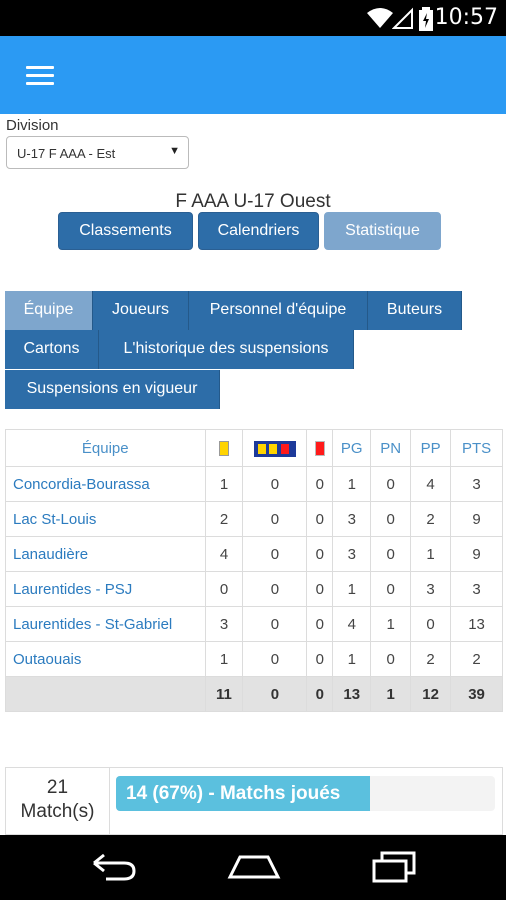 The image size is (506, 900). I want to click on table-row: Concordia-Bourassa 1 0 0 1 0 4 3, so click(254, 484).